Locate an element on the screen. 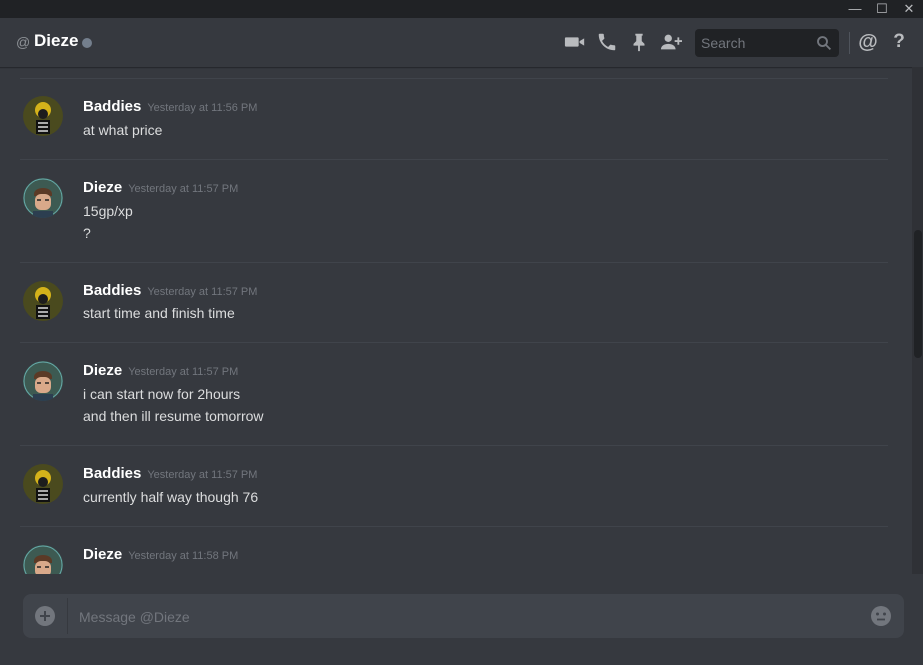 This screenshot has height=665, width=923. message-timestamp: Yesterday at 11:56 PM is located at coordinates (202, 108).